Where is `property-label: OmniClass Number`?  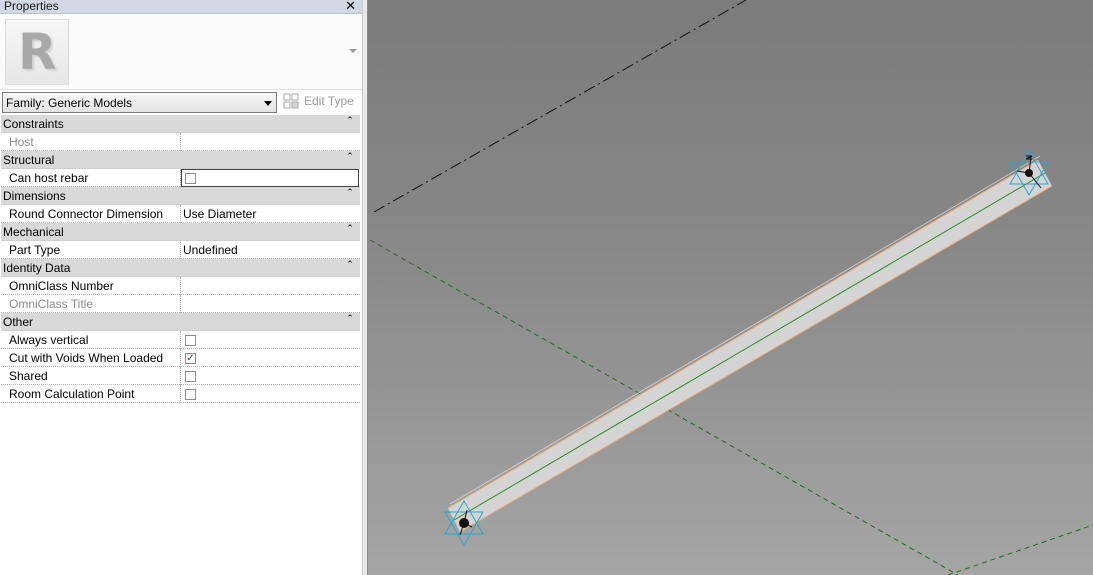 property-label: OmniClass Number is located at coordinates (61, 286).